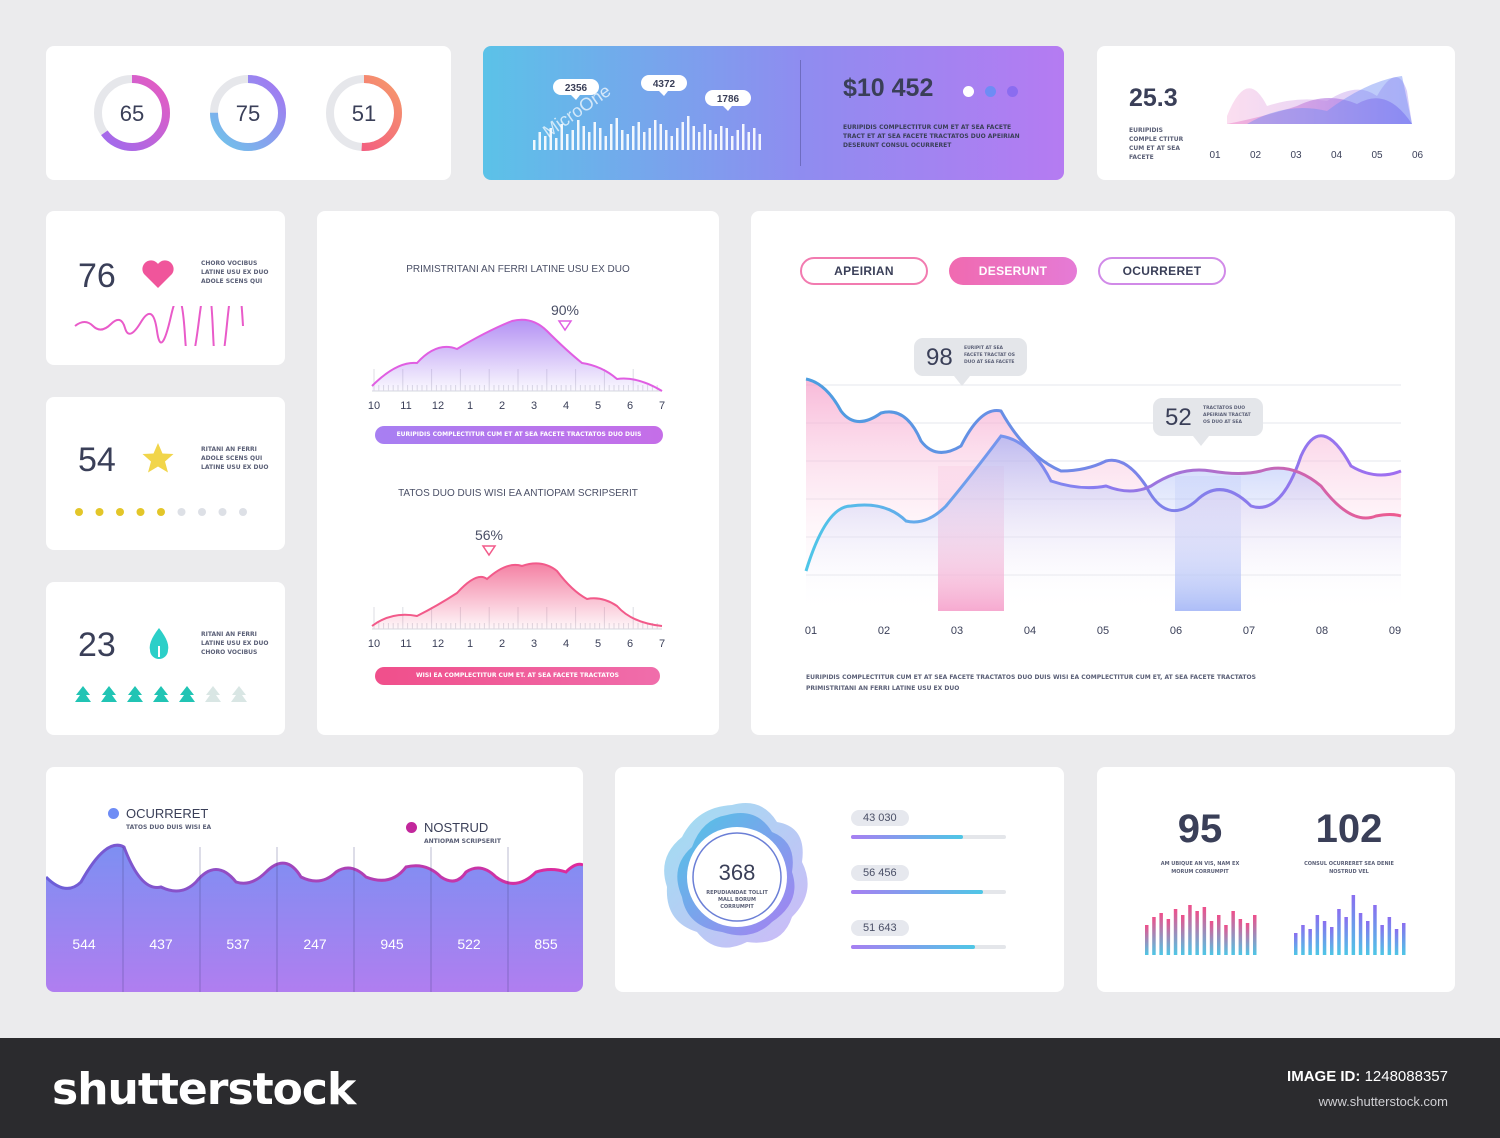  What do you see at coordinates (1200, 829) in the screenshot?
I see `kpi-value: 95` at bounding box center [1200, 829].